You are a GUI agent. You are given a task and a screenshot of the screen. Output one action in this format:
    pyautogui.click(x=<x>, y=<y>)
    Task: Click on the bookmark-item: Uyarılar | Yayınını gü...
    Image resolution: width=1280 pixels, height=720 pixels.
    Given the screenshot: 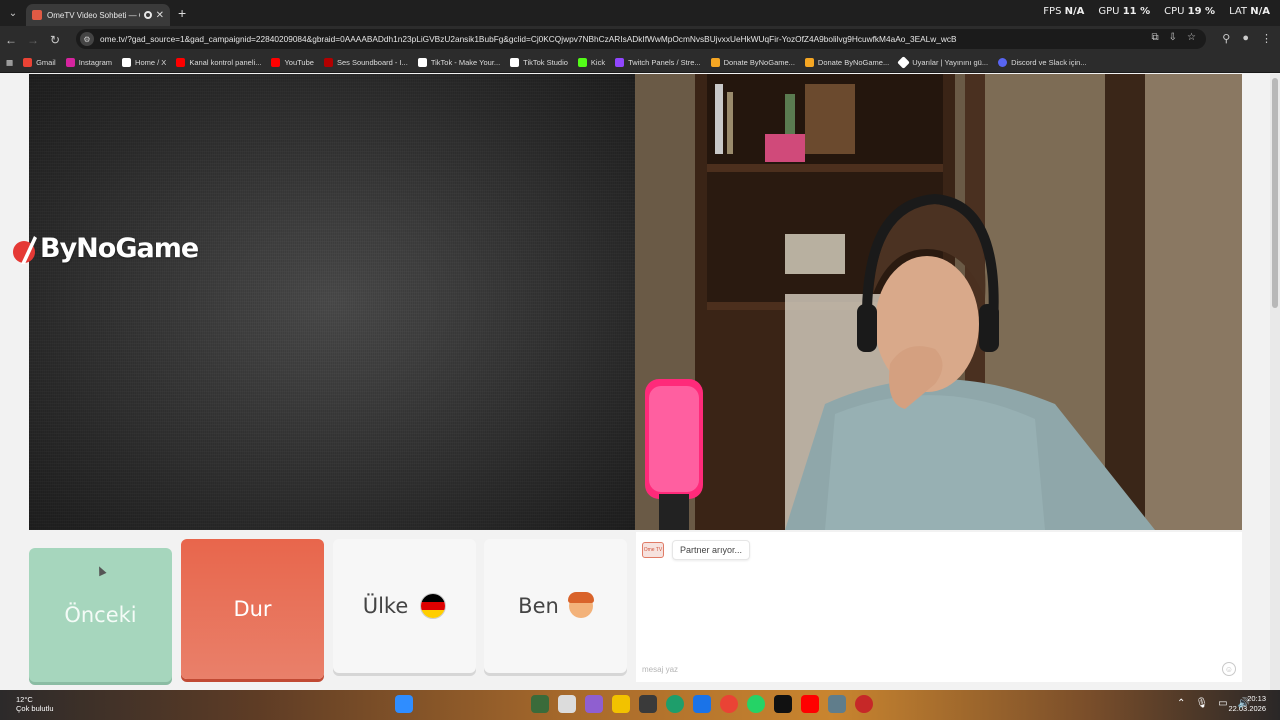 What is the action you would take?
    pyautogui.click(x=942, y=62)
    